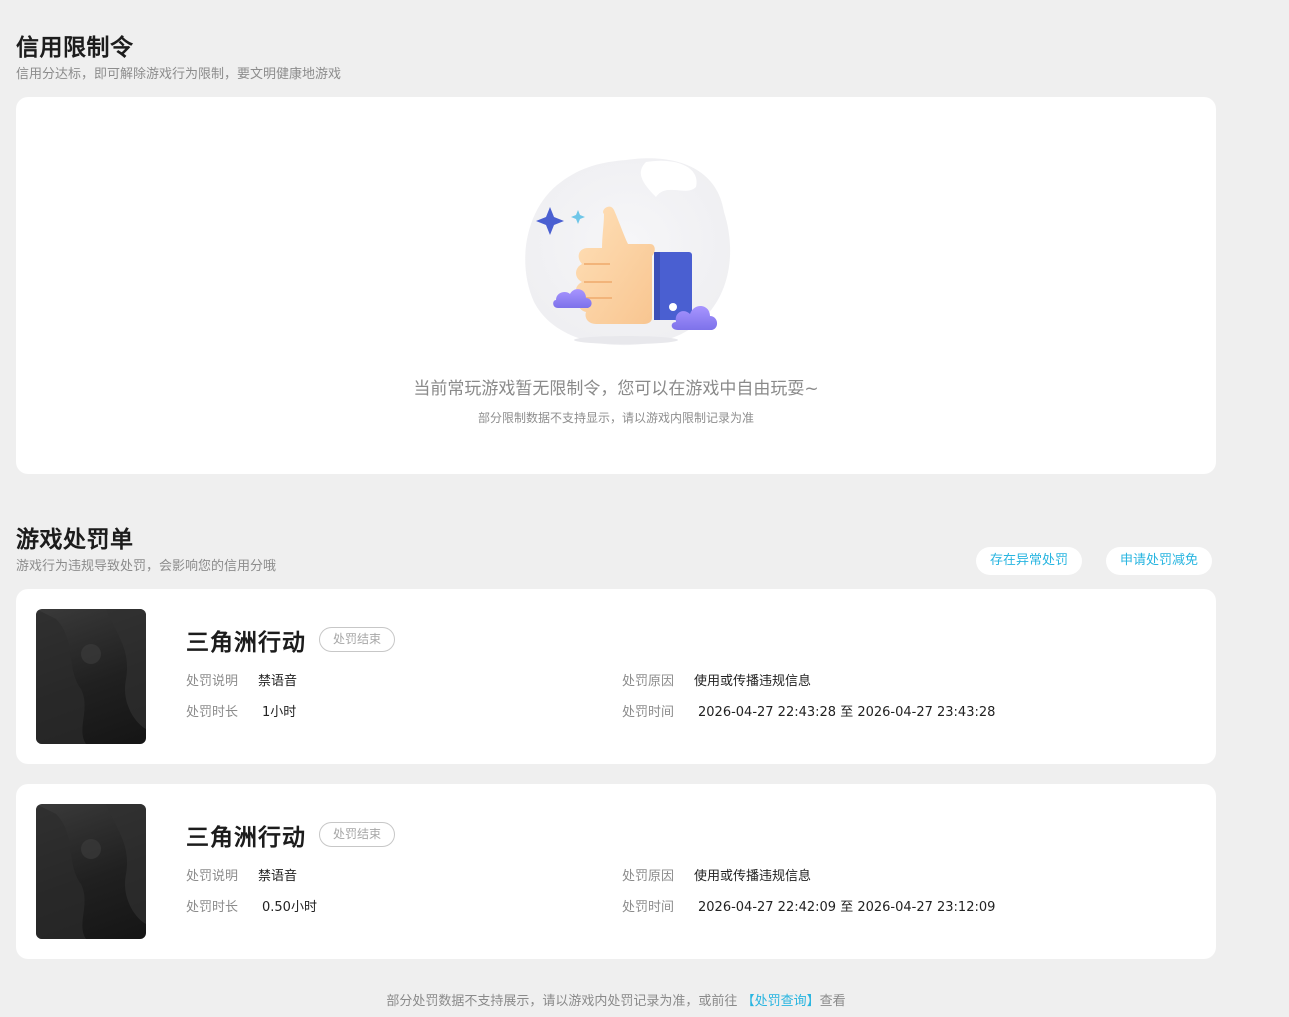 Image resolution: width=1289 pixels, height=1017 pixels. Describe the element at coordinates (628, 252) in the screenshot. I see `thumbs-up-illustration` at that location.